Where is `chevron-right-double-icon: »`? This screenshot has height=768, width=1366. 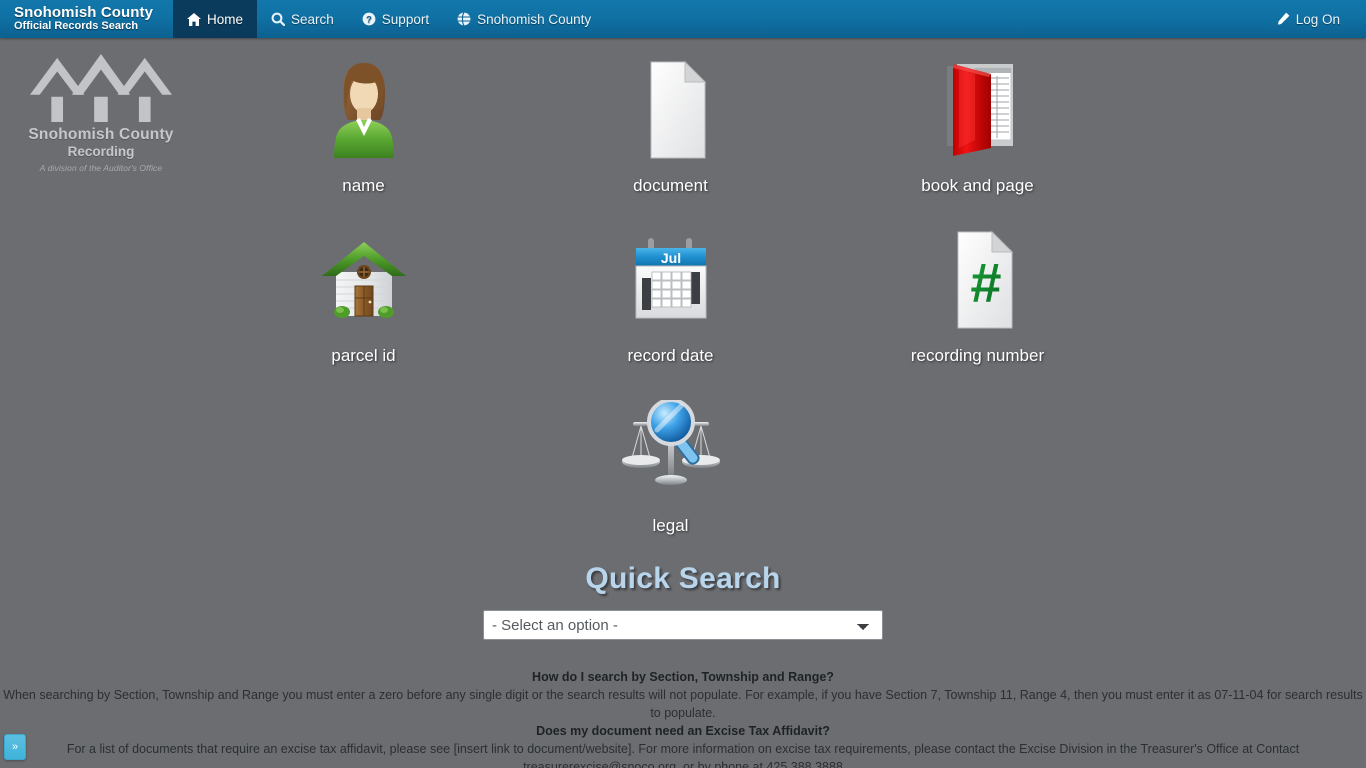 chevron-right-double-icon: » is located at coordinates (15, 747).